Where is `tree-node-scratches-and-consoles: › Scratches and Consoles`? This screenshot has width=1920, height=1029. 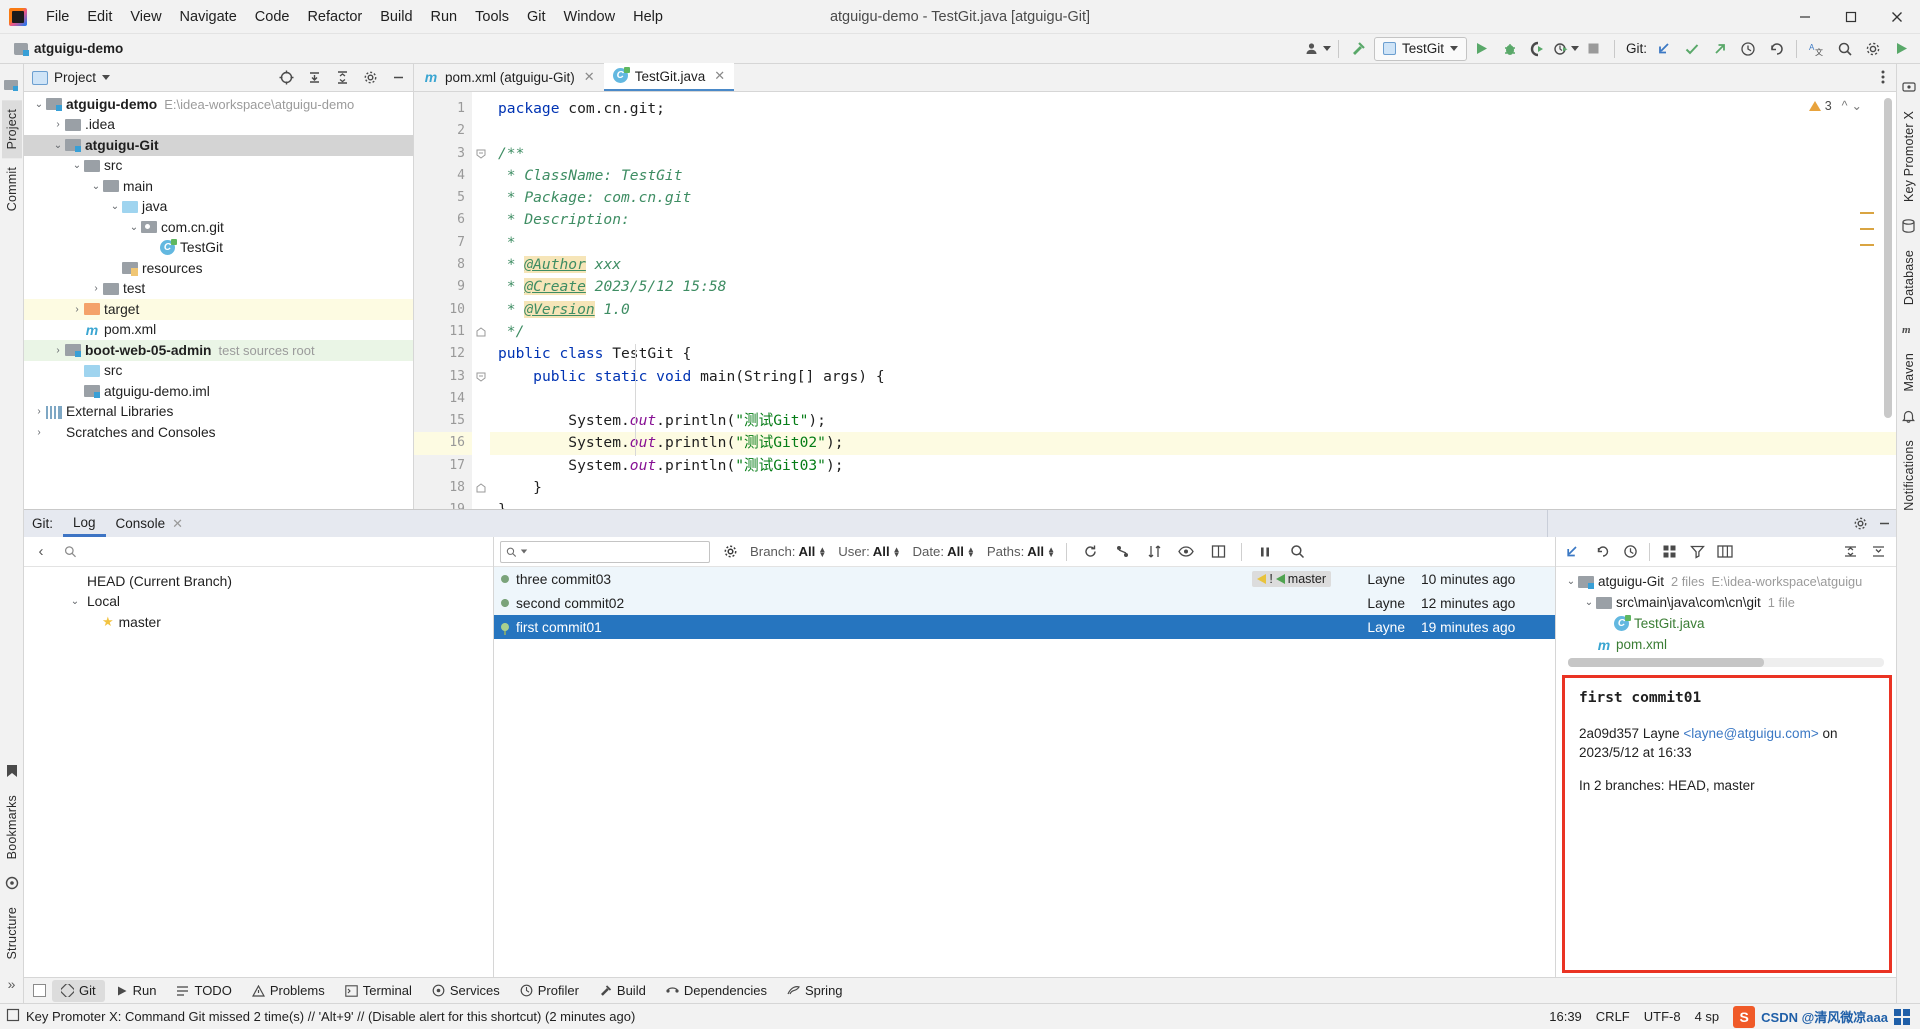 tree-node-scratches-and-consoles: › Scratches and Consoles is located at coordinates (218, 432).